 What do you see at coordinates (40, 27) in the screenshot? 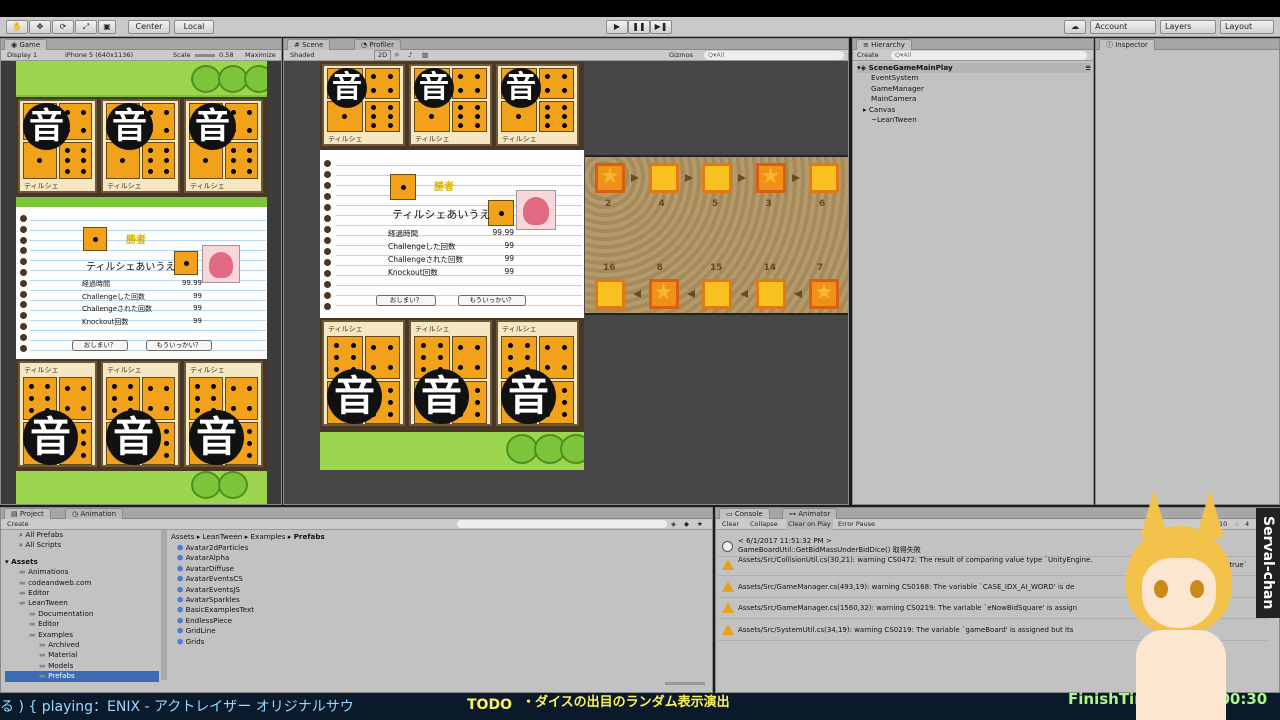
I see `move-tool-icon: ✥` at bounding box center [40, 27].